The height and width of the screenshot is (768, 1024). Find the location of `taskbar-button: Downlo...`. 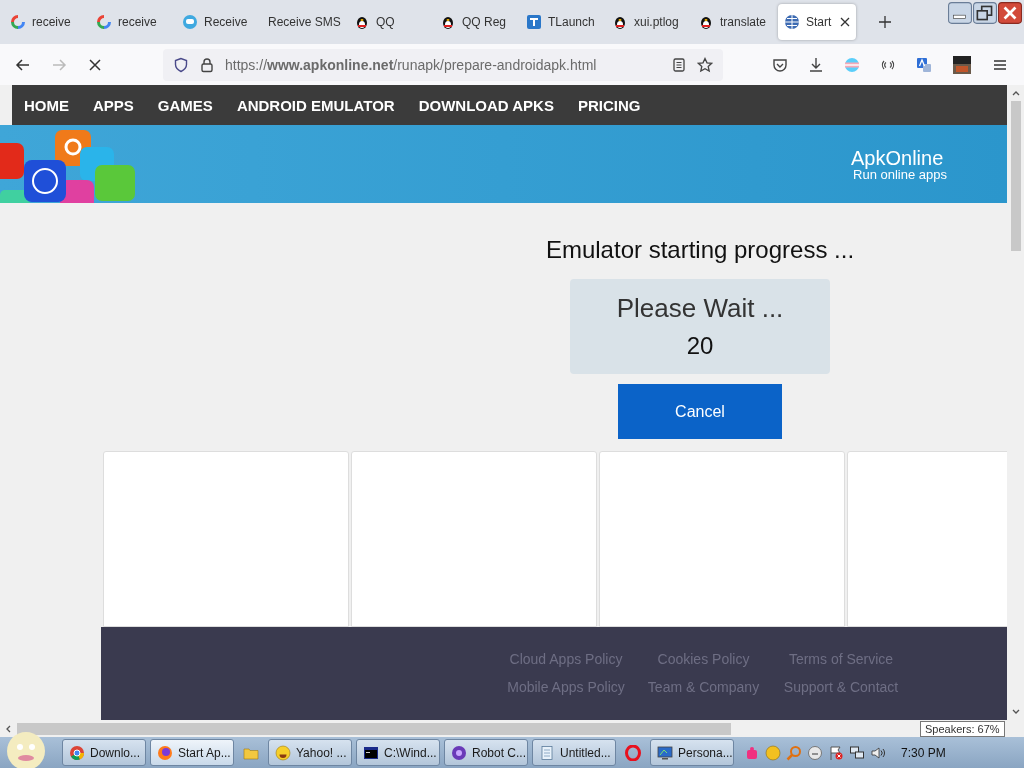

taskbar-button: Downlo... is located at coordinates (104, 752).